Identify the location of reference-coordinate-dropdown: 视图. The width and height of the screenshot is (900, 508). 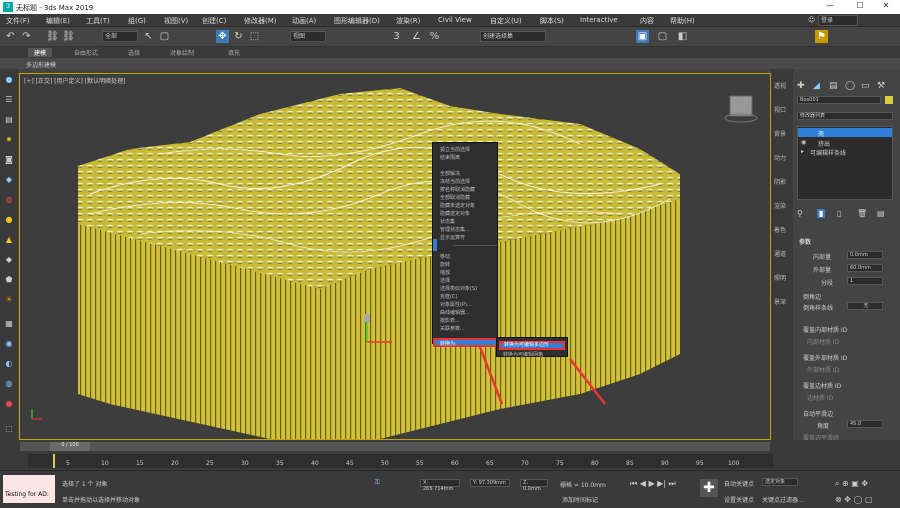
(308, 36).